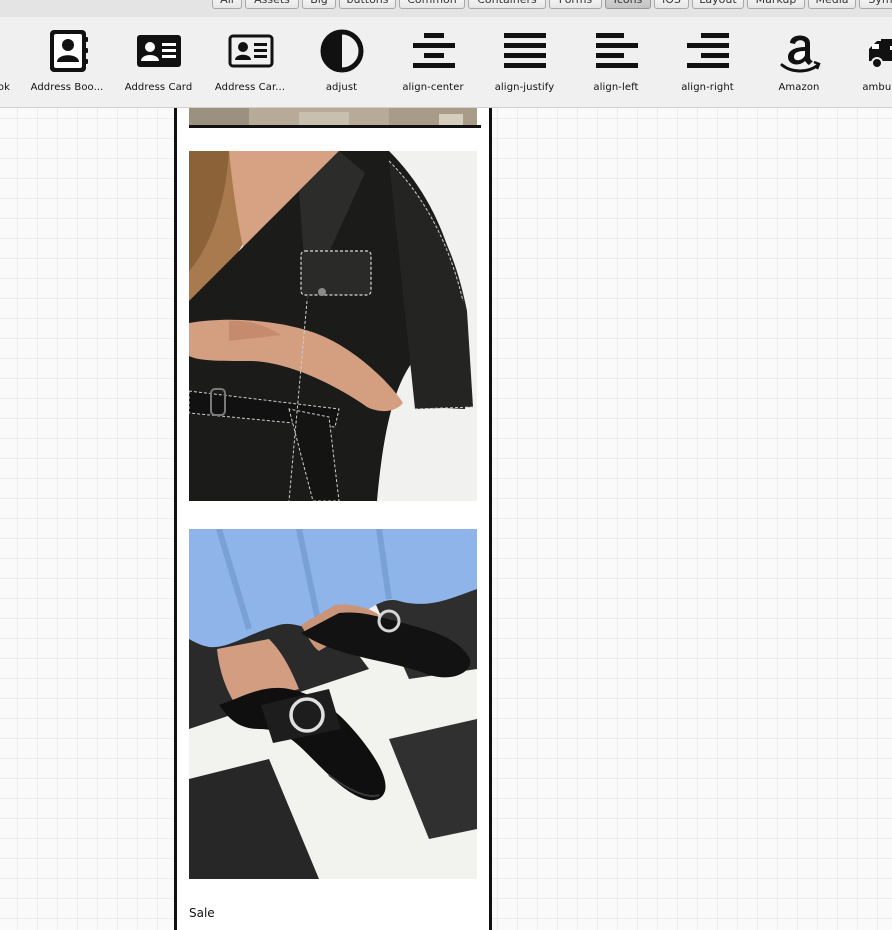 This screenshot has width=892, height=930. I want to click on photo-divider, so click(335, 126).